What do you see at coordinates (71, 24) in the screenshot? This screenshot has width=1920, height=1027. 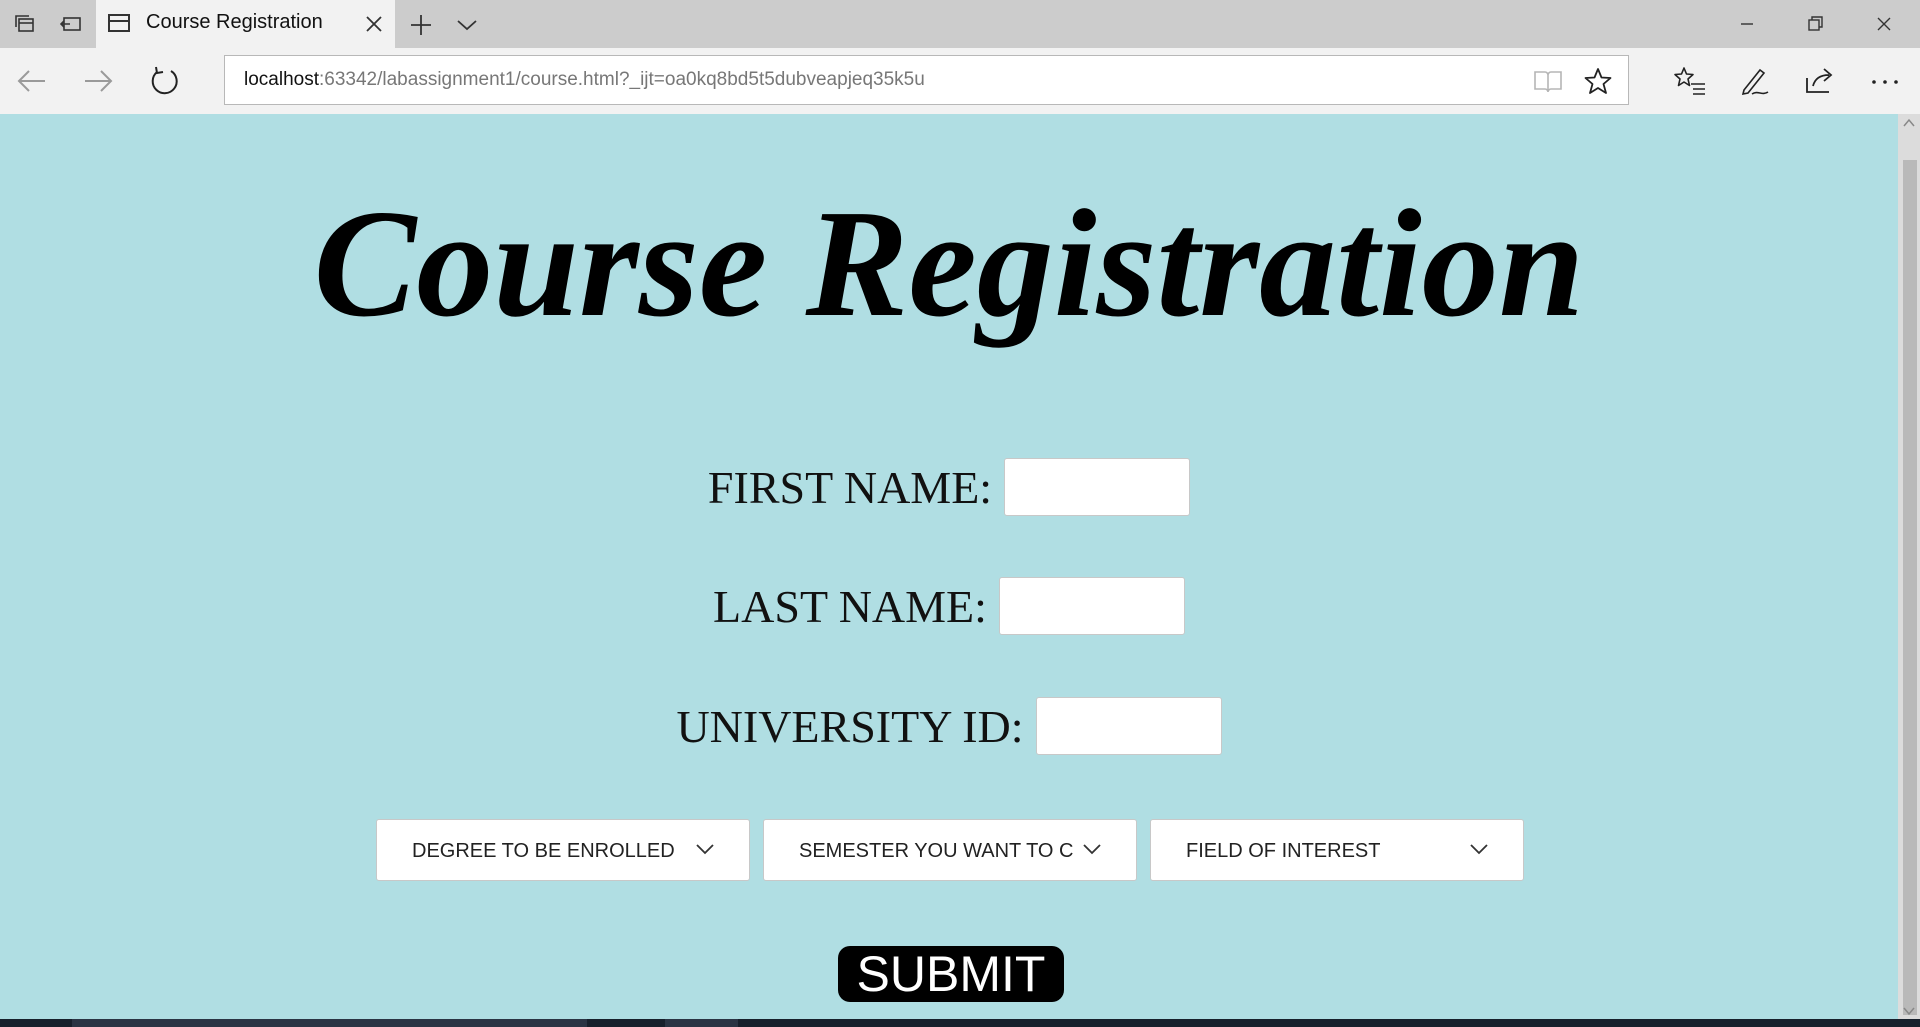 I see `set-aside-tabs-icon` at bounding box center [71, 24].